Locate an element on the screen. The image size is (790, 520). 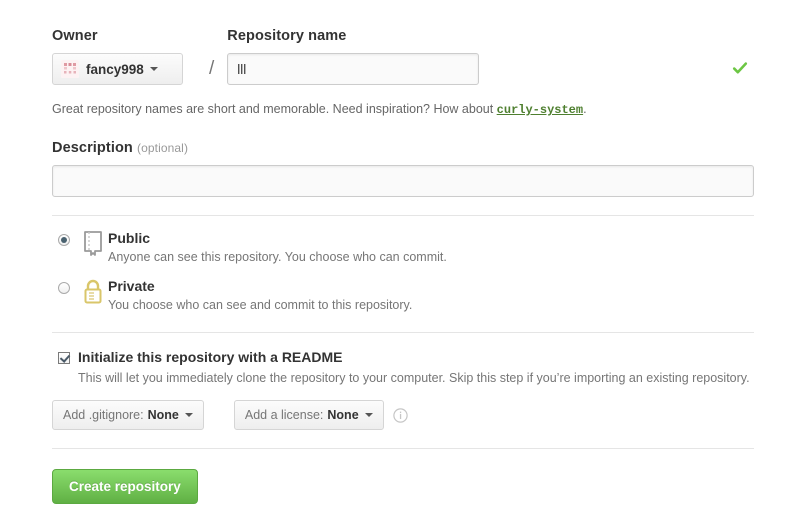
divider-before-submit is located at coordinates (403, 448).